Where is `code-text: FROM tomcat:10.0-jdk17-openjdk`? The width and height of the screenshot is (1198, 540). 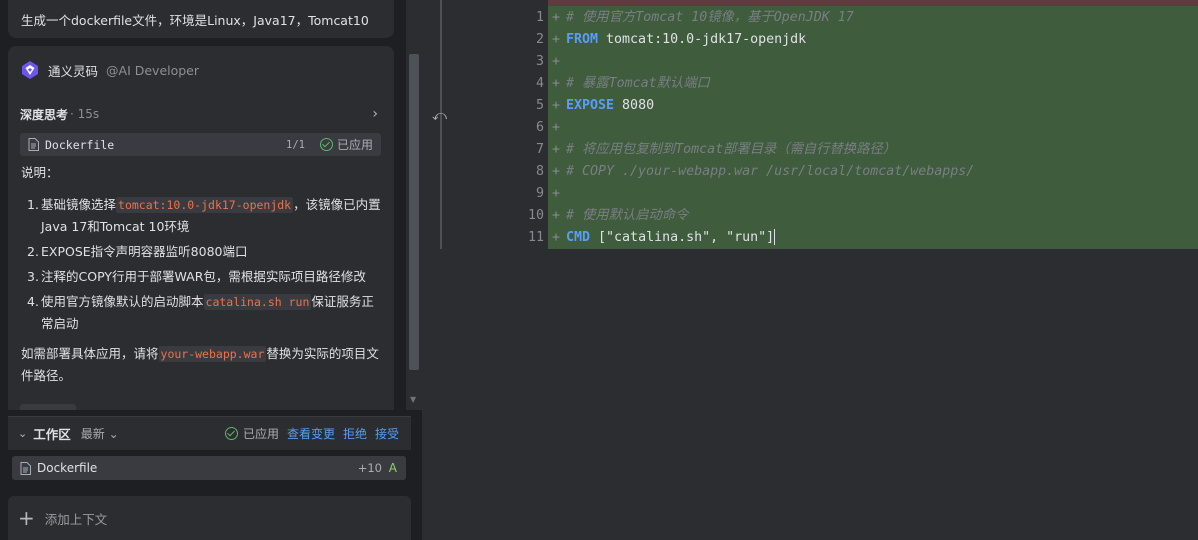 code-text: FROM tomcat:10.0-jdk17-openjdk is located at coordinates (686, 39).